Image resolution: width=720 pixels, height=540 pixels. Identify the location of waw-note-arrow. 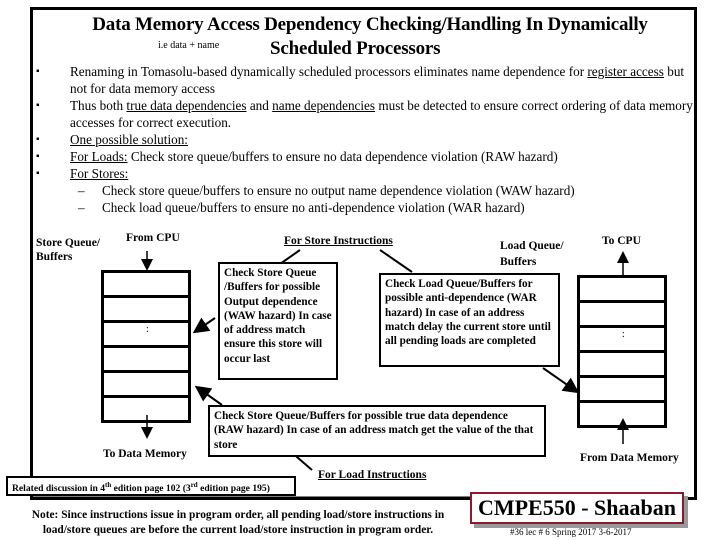
(204, 325).